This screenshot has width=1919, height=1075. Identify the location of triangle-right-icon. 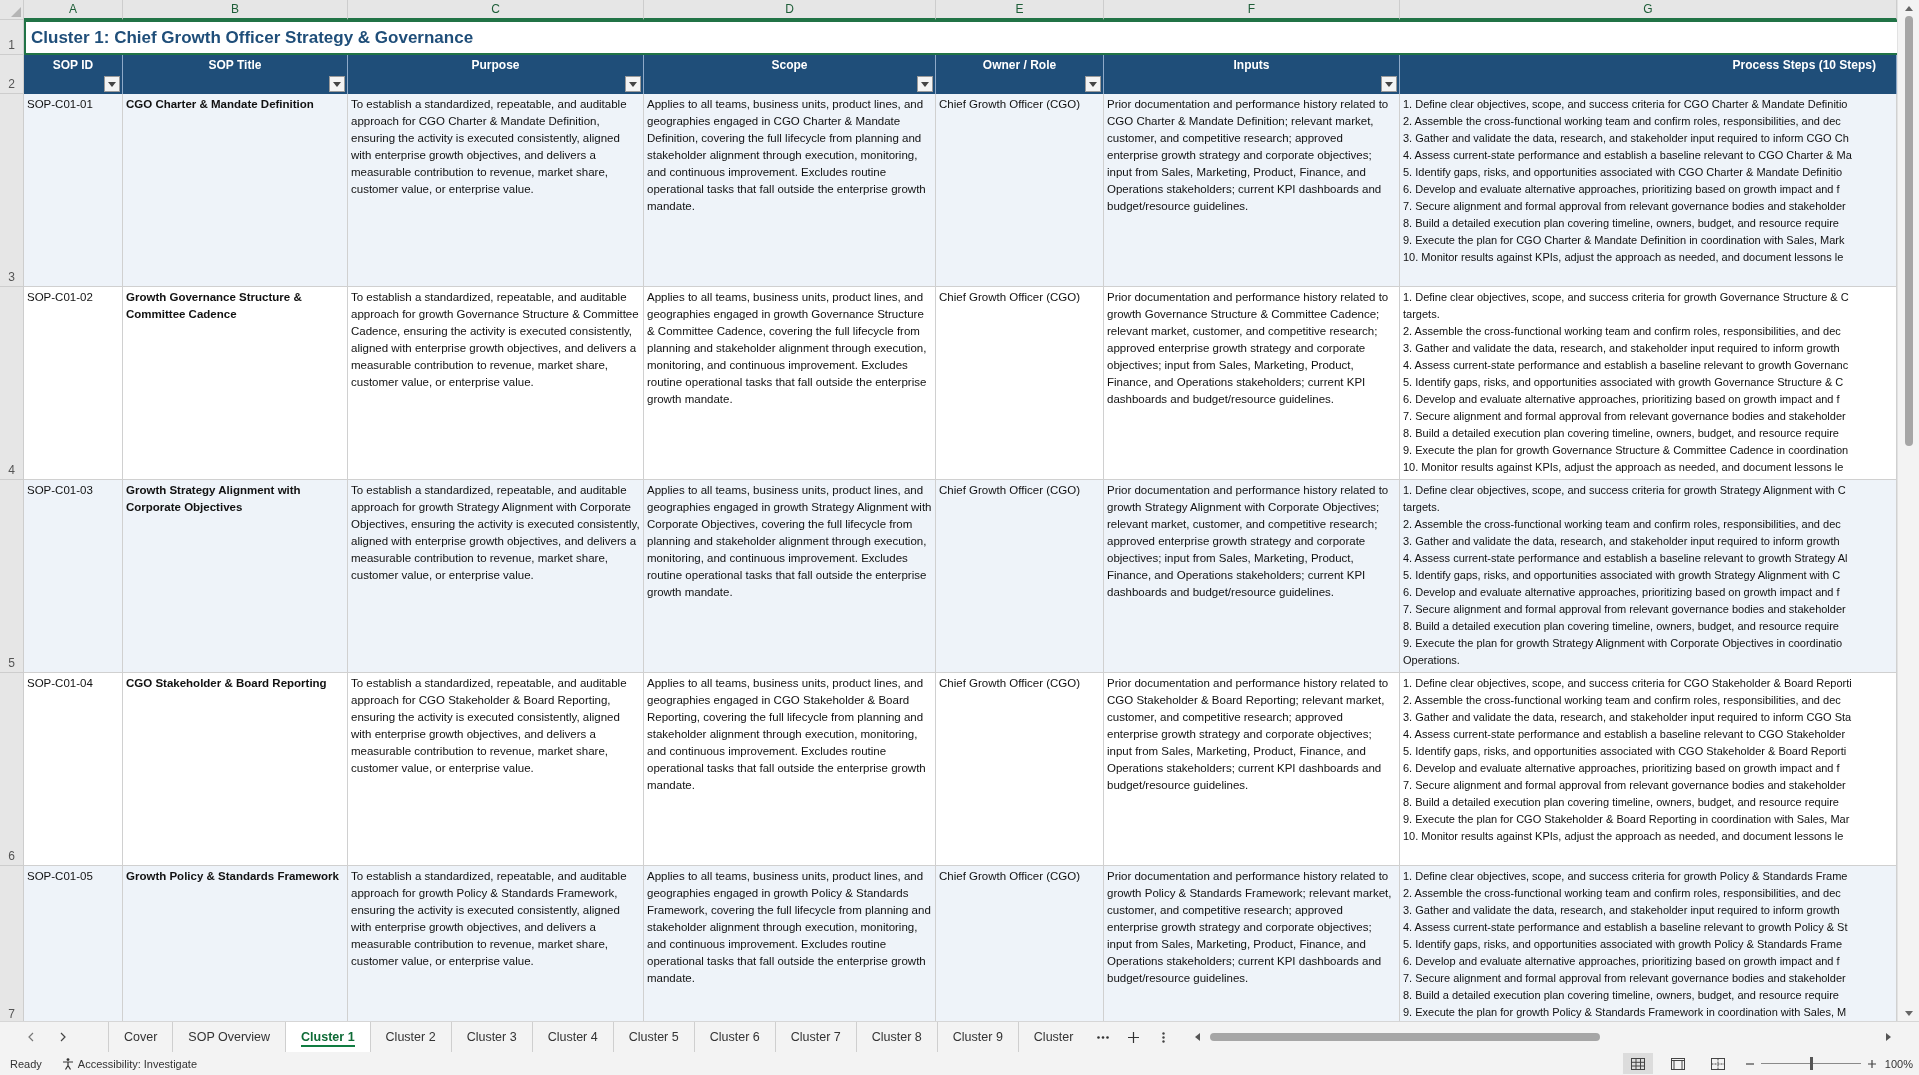
(1888, 1037).